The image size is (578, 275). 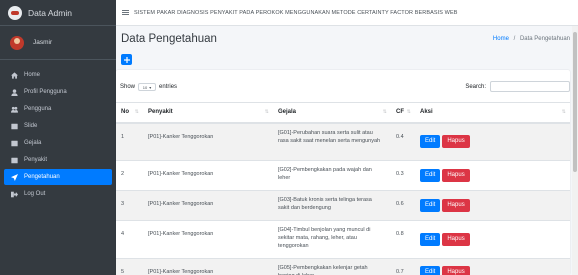 I want to click on cell-no: 5, so click(x=129, y=266).